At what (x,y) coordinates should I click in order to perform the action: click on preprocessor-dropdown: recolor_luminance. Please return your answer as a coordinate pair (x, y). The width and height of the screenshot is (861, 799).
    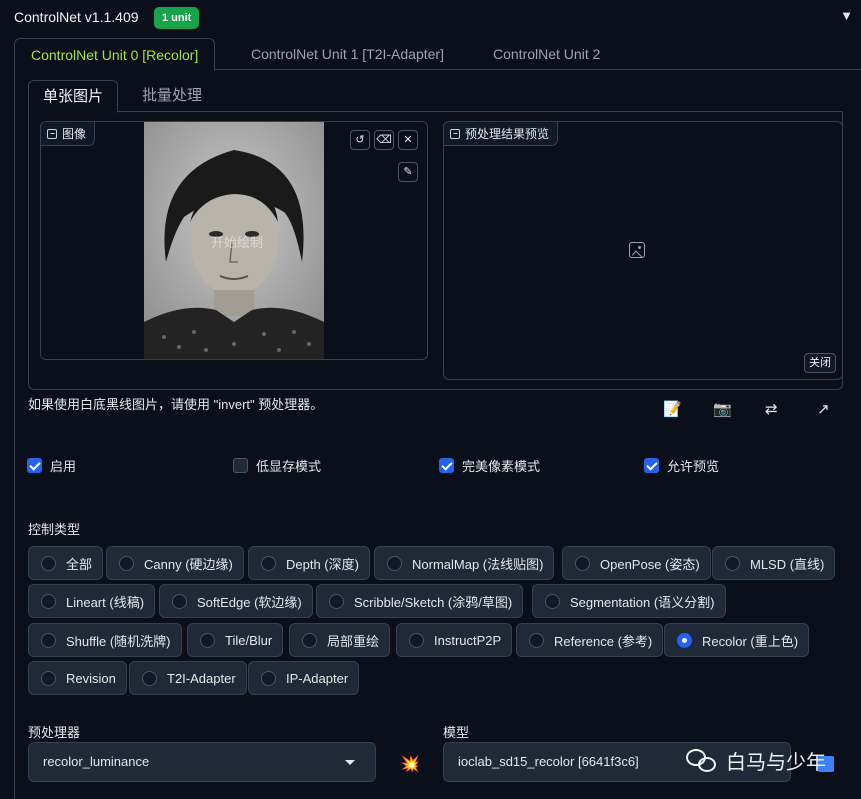
    Looking at the image, I should click on (202, 762).